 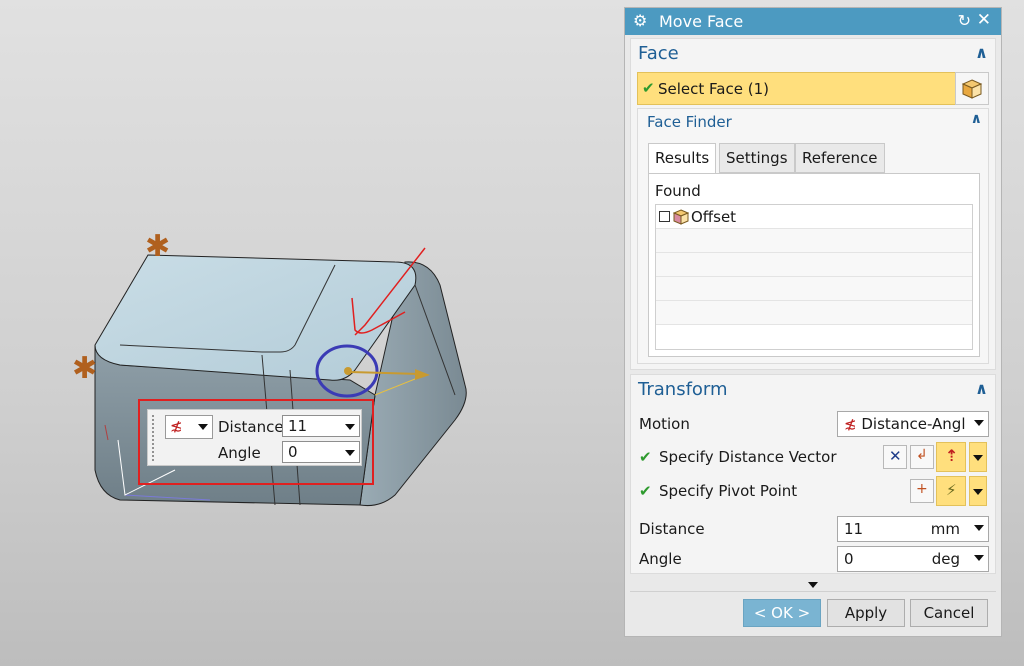 What do you see at coordinates (321, 426) in the screenshot?
I see `osi-distance-field: 11` at bounding box center [321, 426].